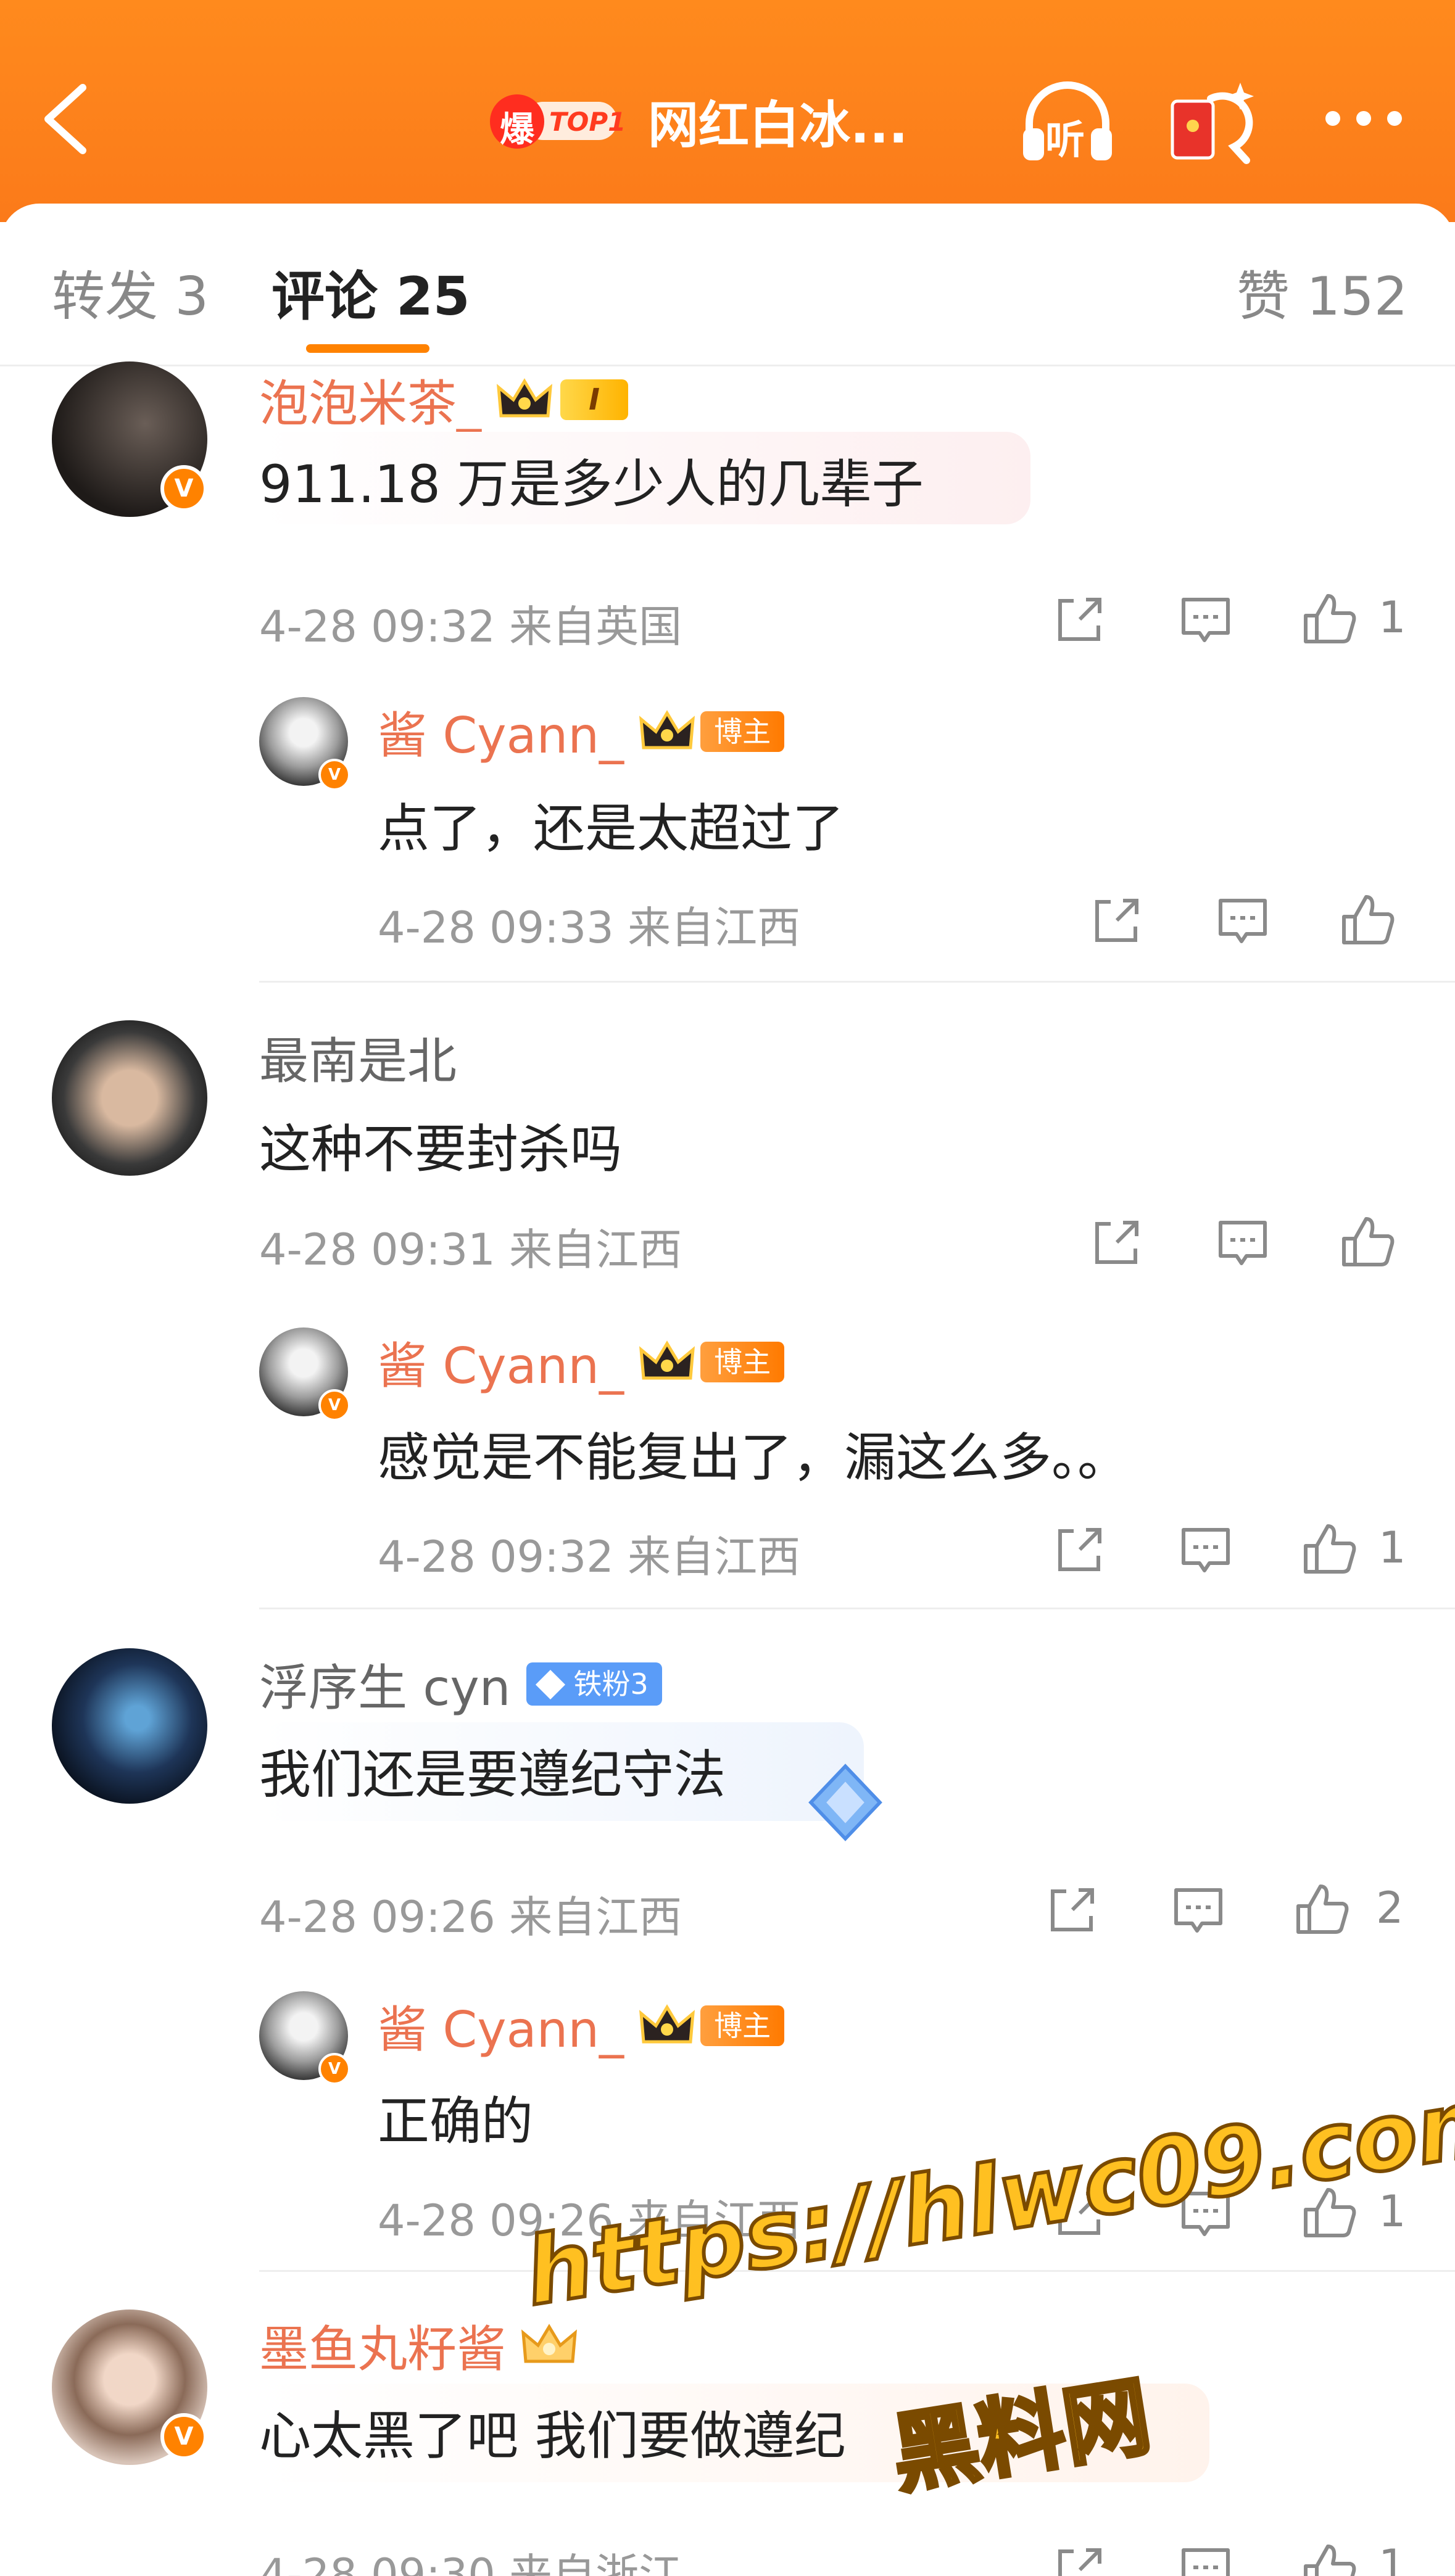 The width and height of the screenshot is (1455, 2576). What do you see at coordinates (517, 130) in the screenshot?
I see `hot-badge-char: 爆` at bounding box center [517, 130].